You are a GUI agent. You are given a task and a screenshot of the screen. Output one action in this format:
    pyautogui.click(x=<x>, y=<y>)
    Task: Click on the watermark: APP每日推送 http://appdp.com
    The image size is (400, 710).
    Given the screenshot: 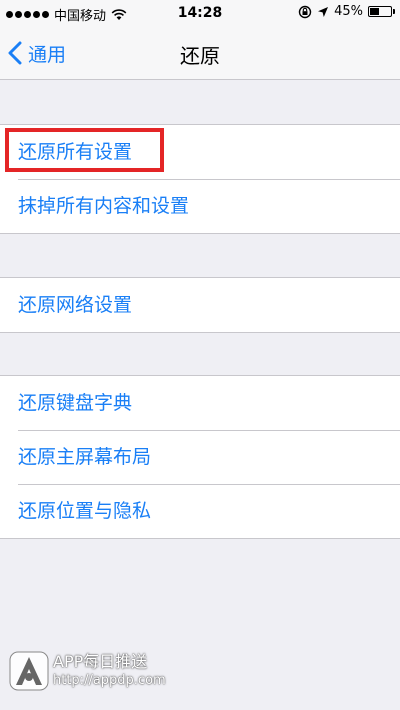 What is the action you would take?
    pyautogui.click(x=87, y=671)
    